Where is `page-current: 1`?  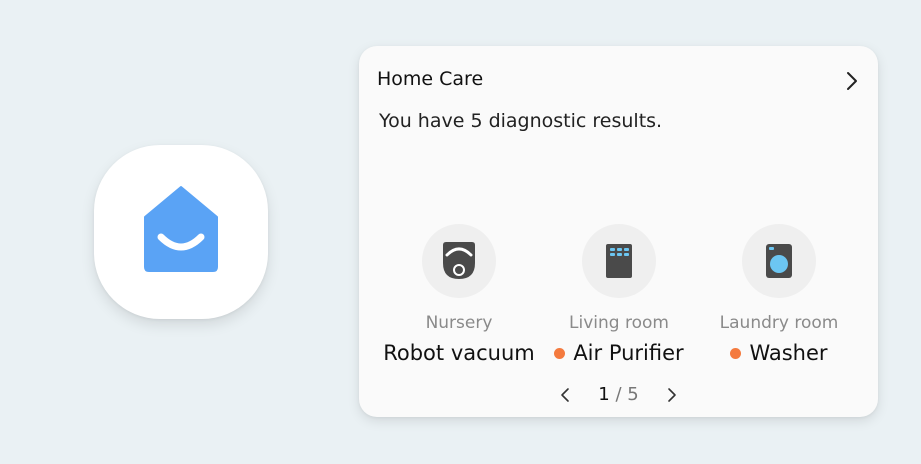
page-current: 1 is located at coordinates (604, 394).